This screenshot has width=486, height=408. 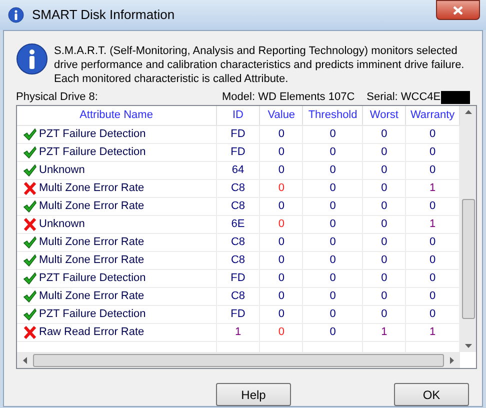 What do you see at coordinates (117, 115) in the screenshot?
I see `column-header: Attribute Name` at bounding box center [117, 115].